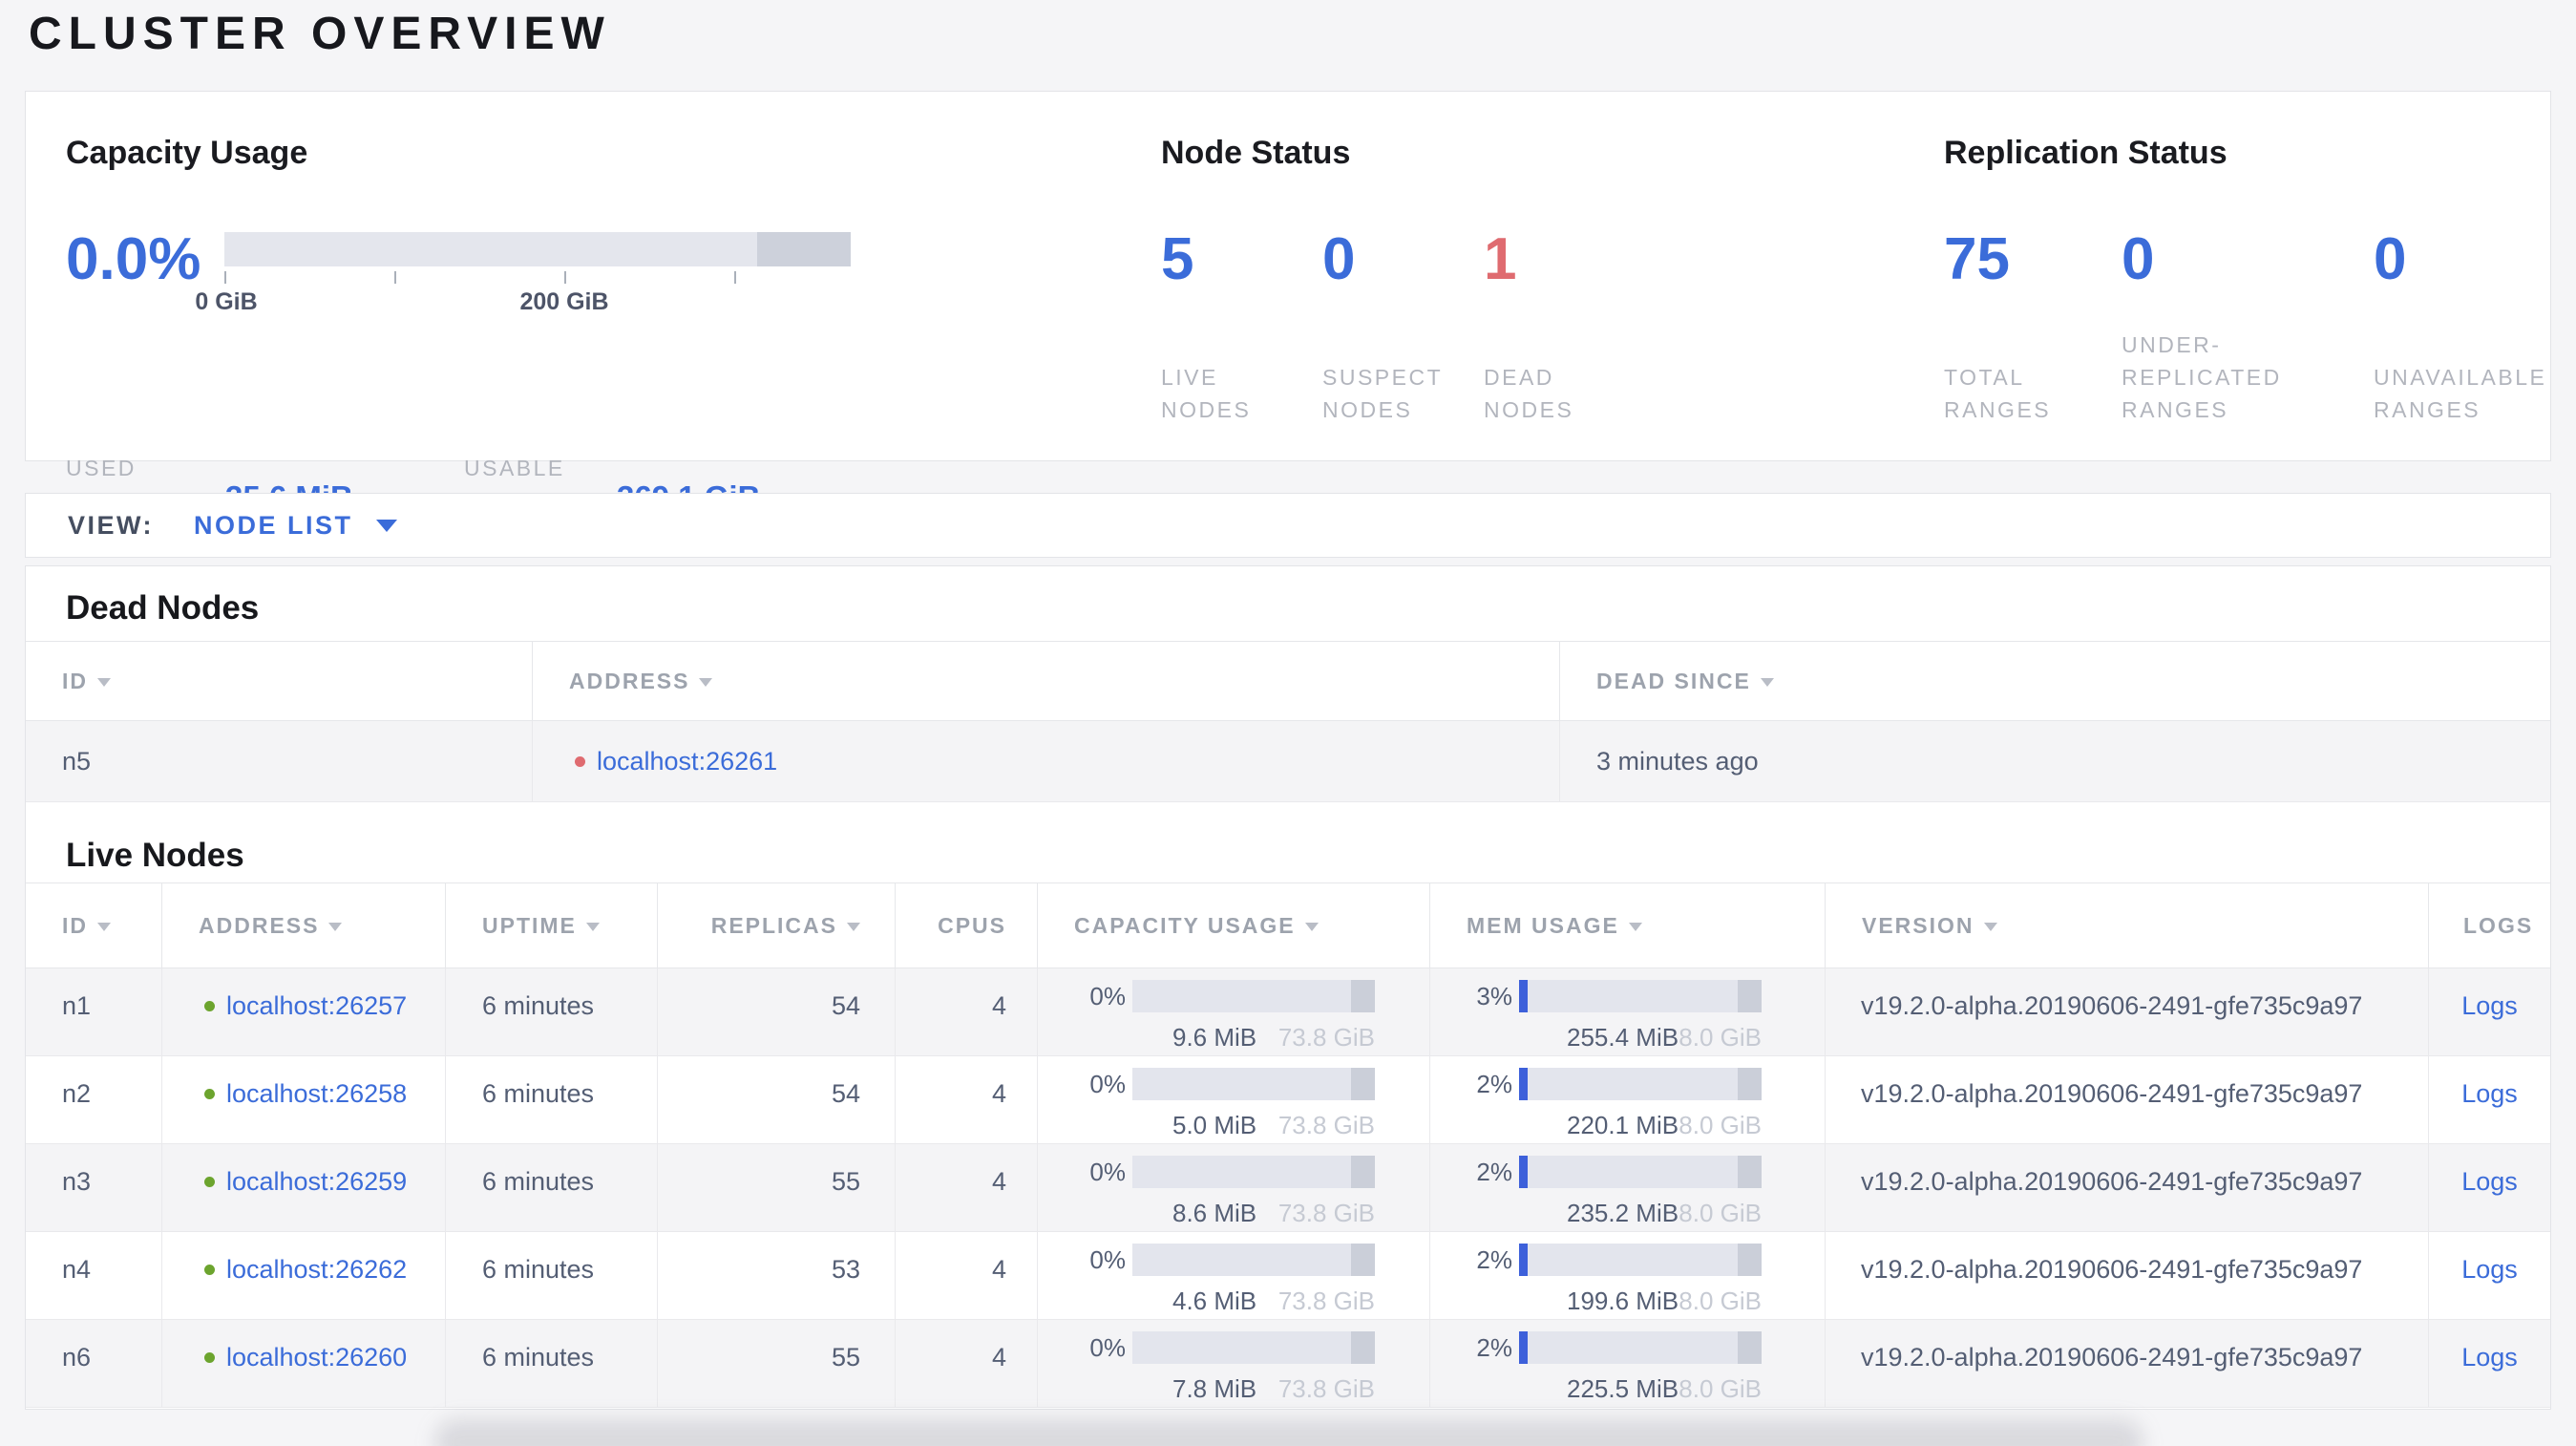 The image size is (2576, 1446). I want to click on node-address-link: localhost:26258, so click(316, 1093).